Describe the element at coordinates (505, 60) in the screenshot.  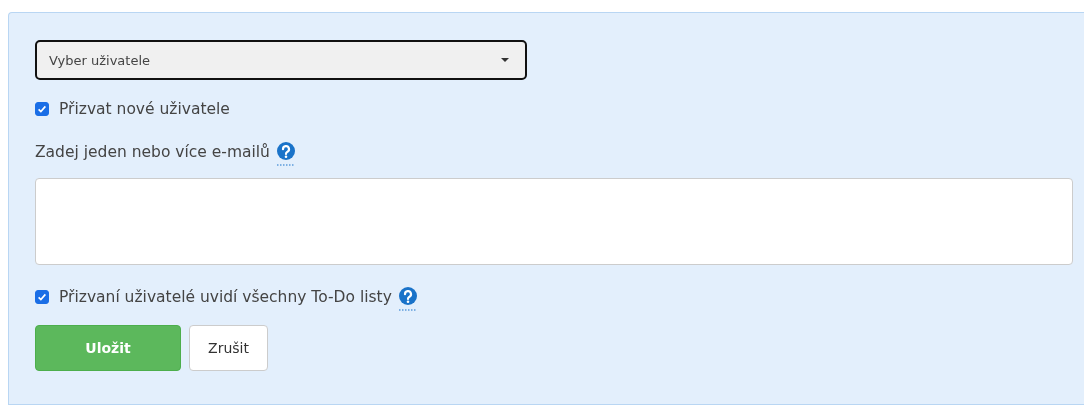
I see `caret-icon` at that location.